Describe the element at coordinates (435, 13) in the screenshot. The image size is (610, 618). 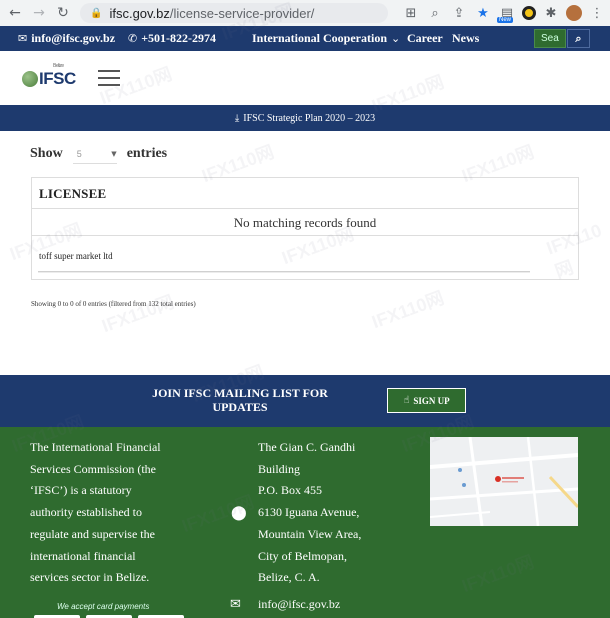
I see `zoom-icon: ⌕` at that location.